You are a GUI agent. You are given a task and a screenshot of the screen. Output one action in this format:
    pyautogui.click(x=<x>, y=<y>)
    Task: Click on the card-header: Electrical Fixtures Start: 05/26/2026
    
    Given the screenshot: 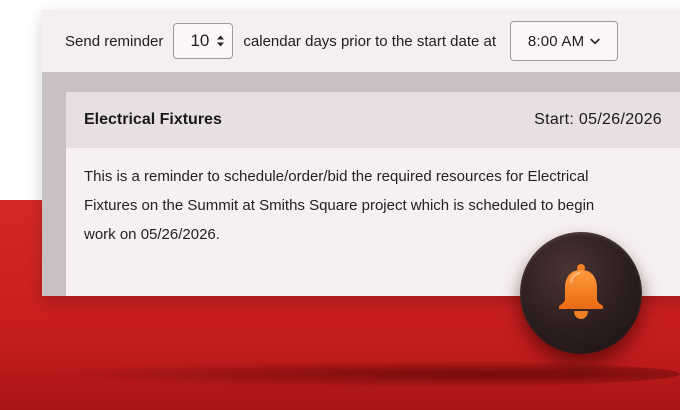 What is the action you would take?
    pyautogui.click(x=373, y=120)
    